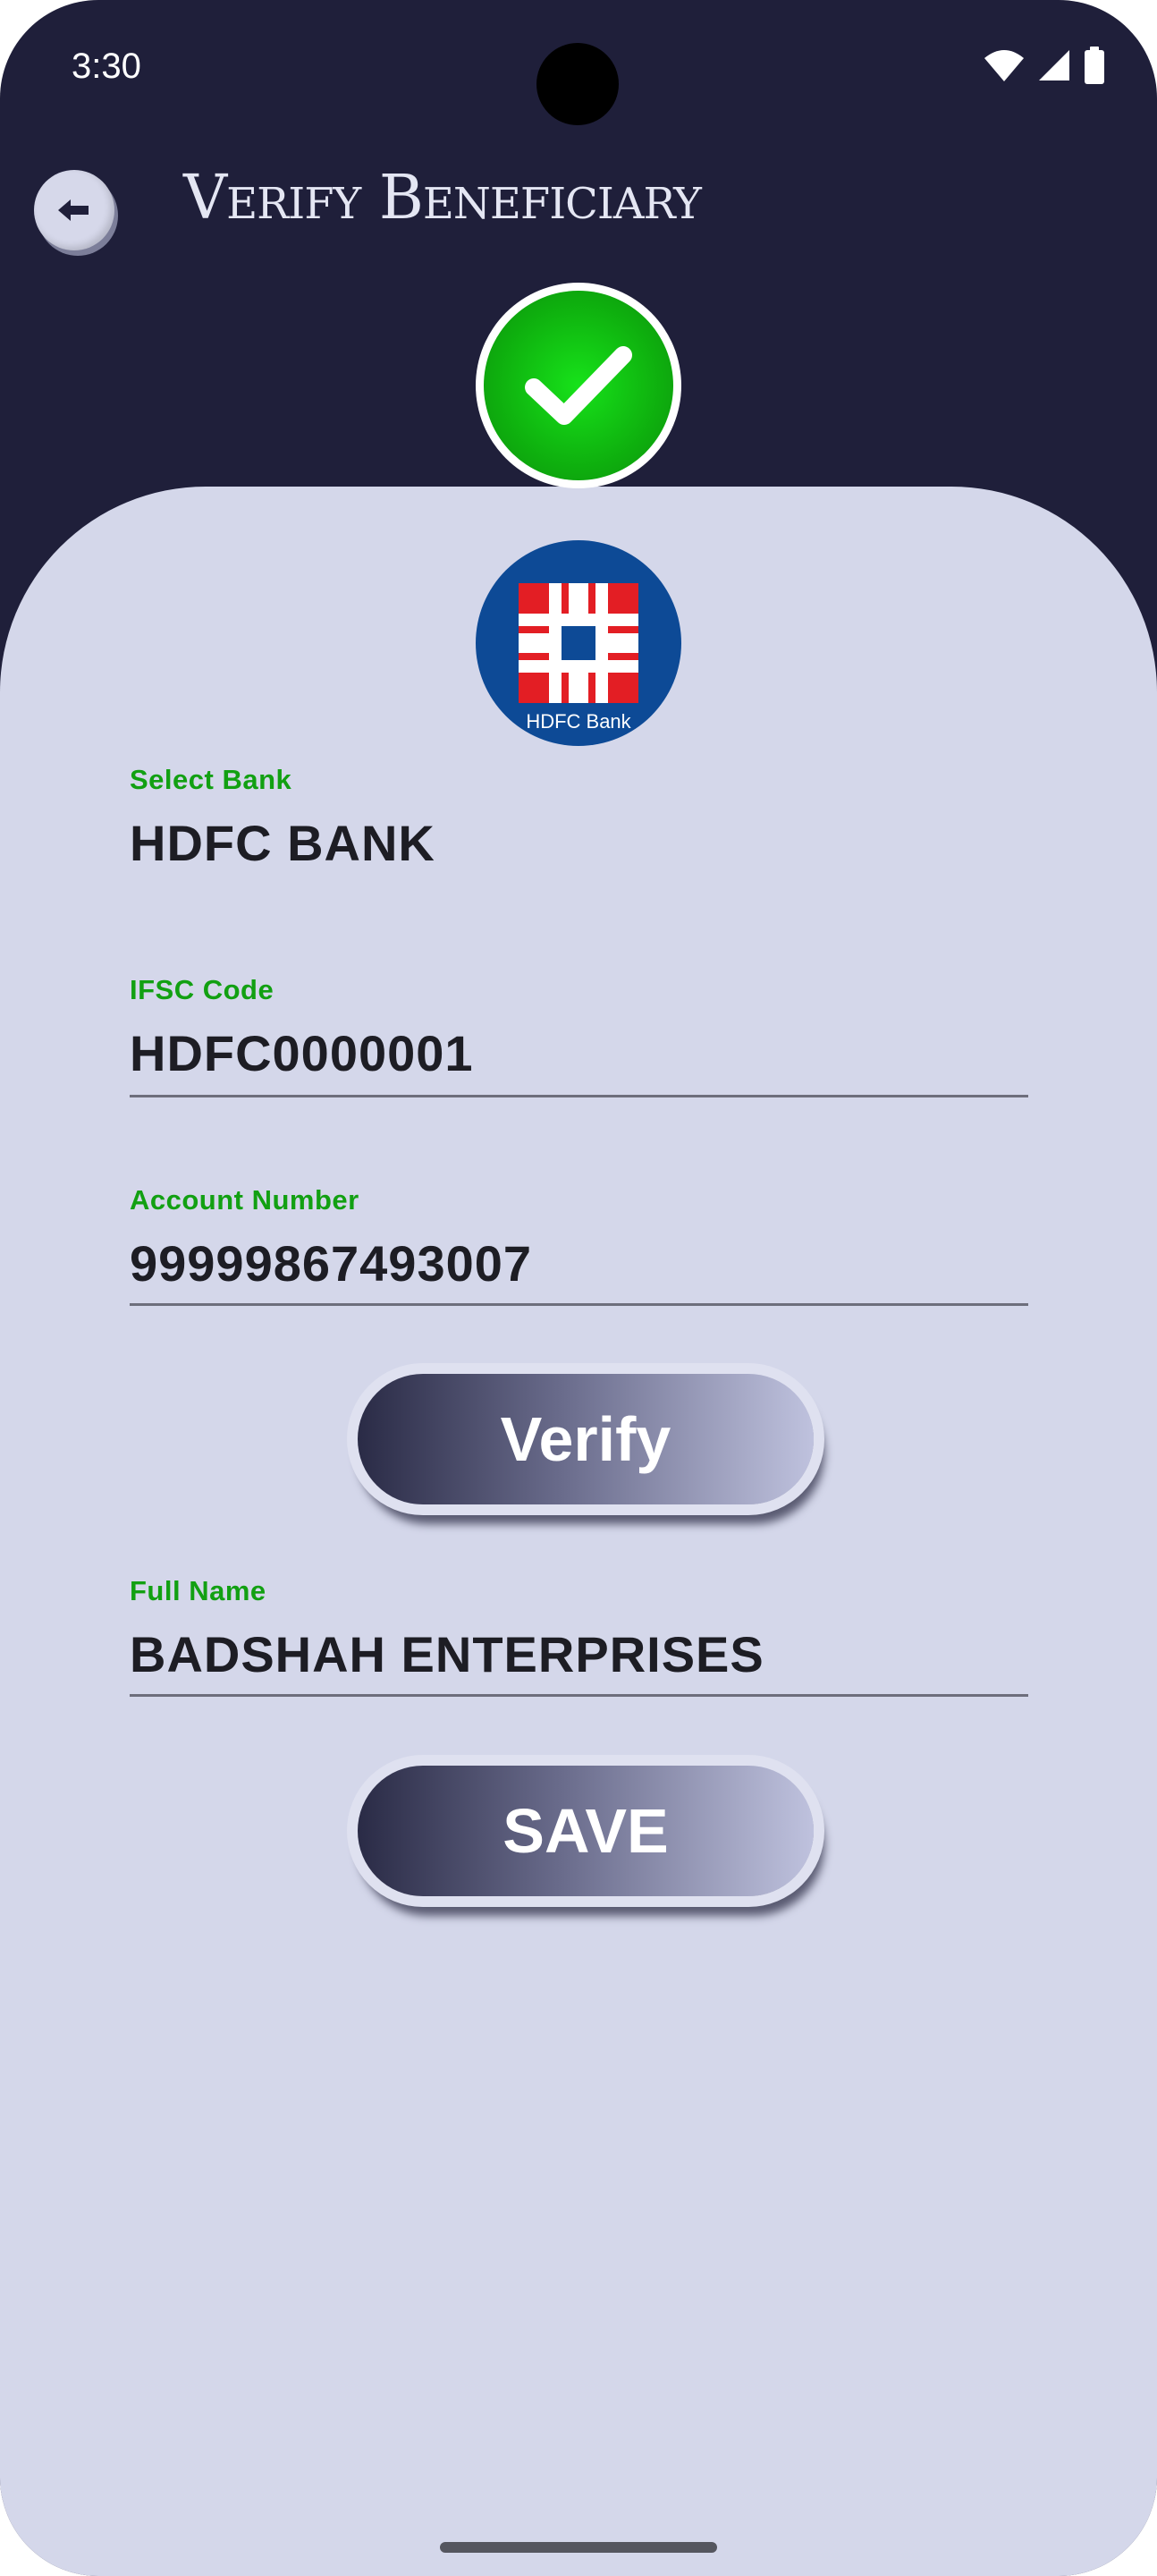 The image size is (1157, 2576). What do you see at coordinates (202, 989) in the screenshot?
I see `ifsc-code-label: IFSC Code` at bounding box center [202, 989].